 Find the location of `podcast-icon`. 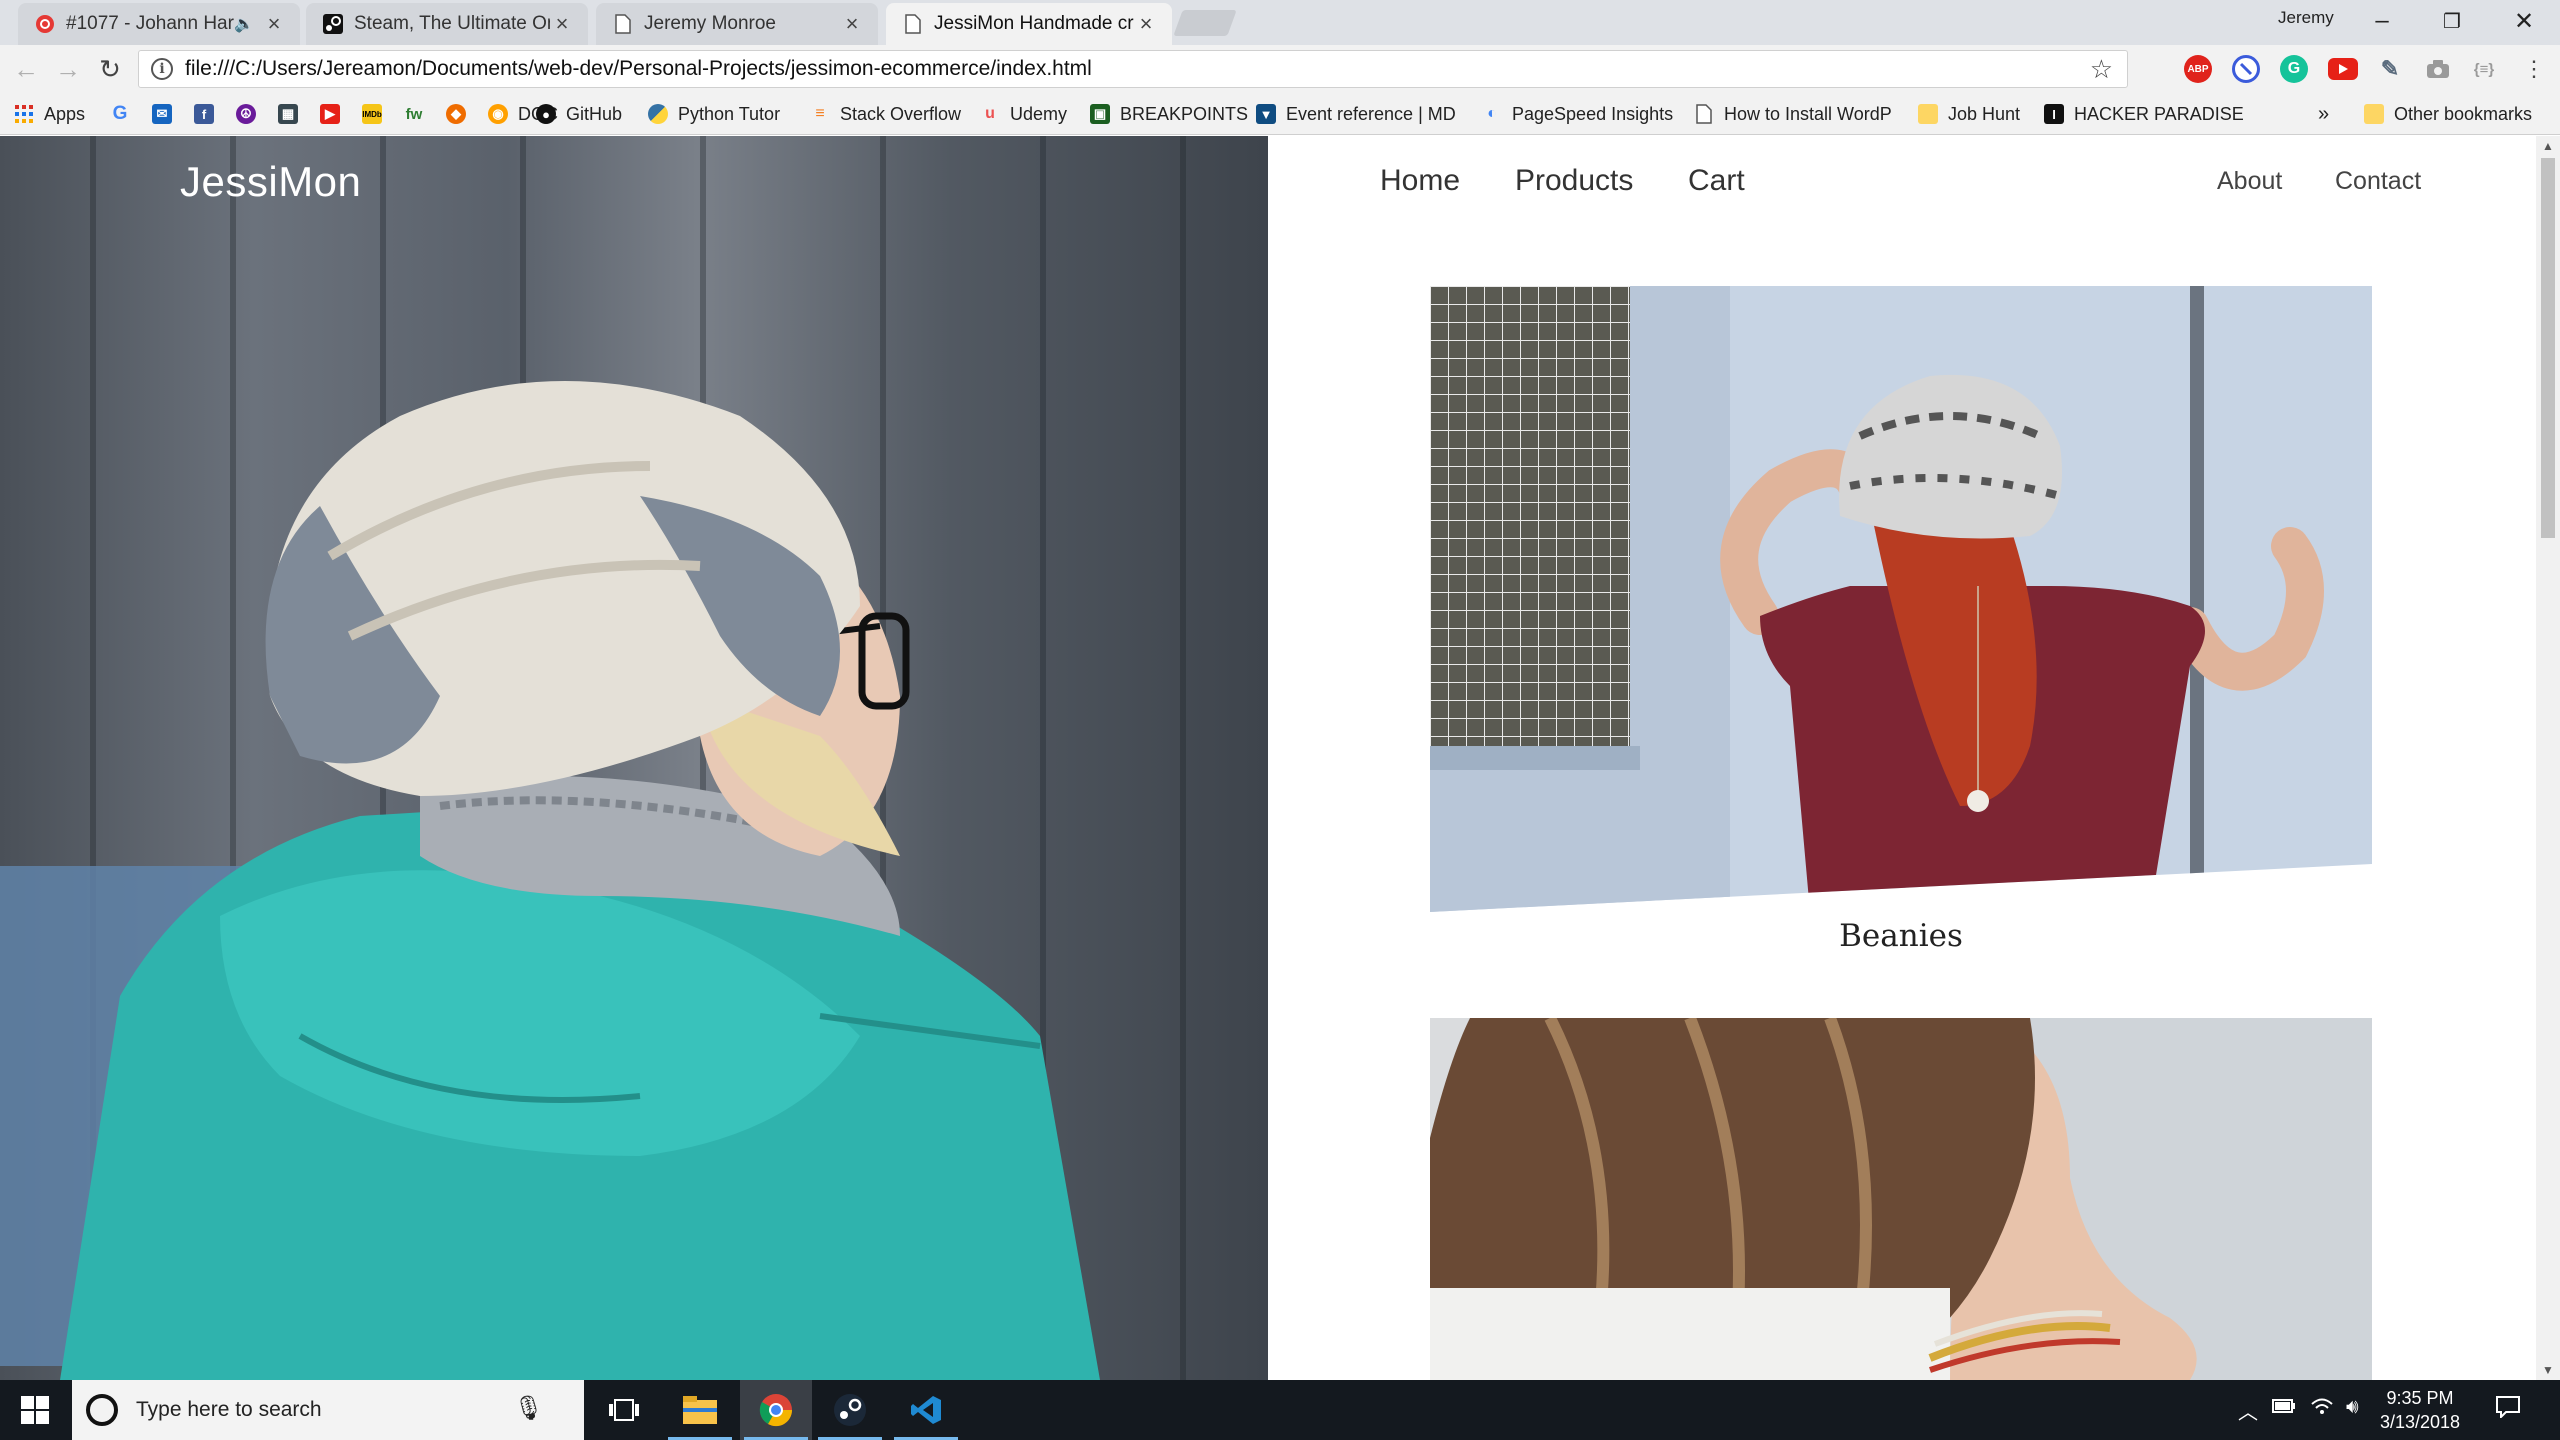

podcast-icon is located at coordinates (45, 24).